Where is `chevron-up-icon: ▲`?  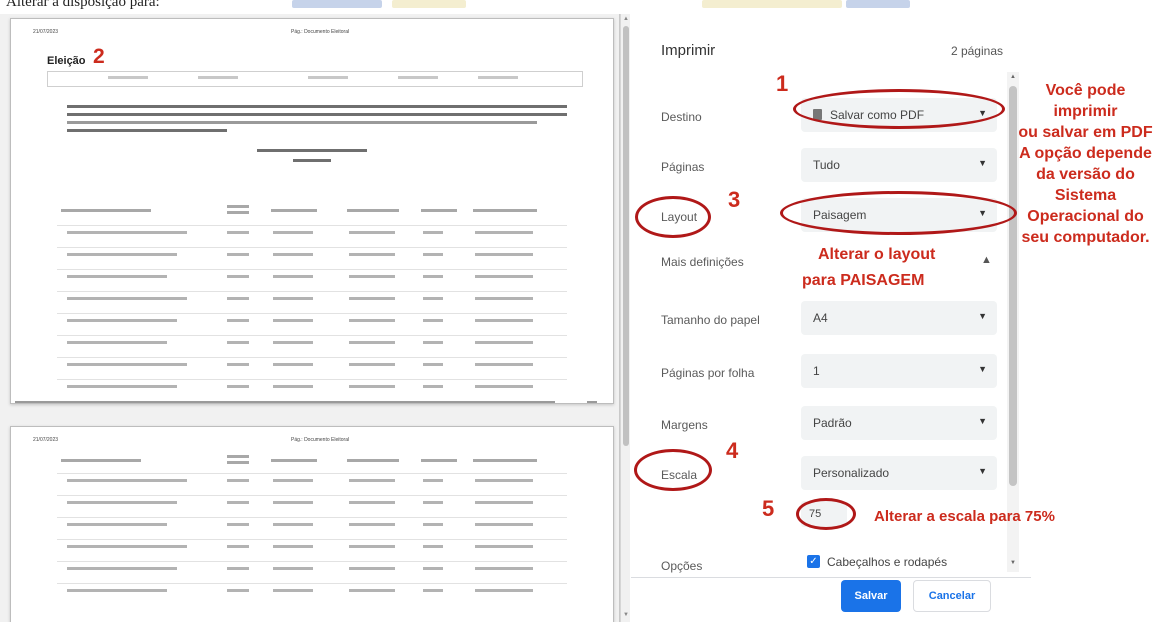 chevron-up-icon: ▲ is located at coordinates (986, 260).